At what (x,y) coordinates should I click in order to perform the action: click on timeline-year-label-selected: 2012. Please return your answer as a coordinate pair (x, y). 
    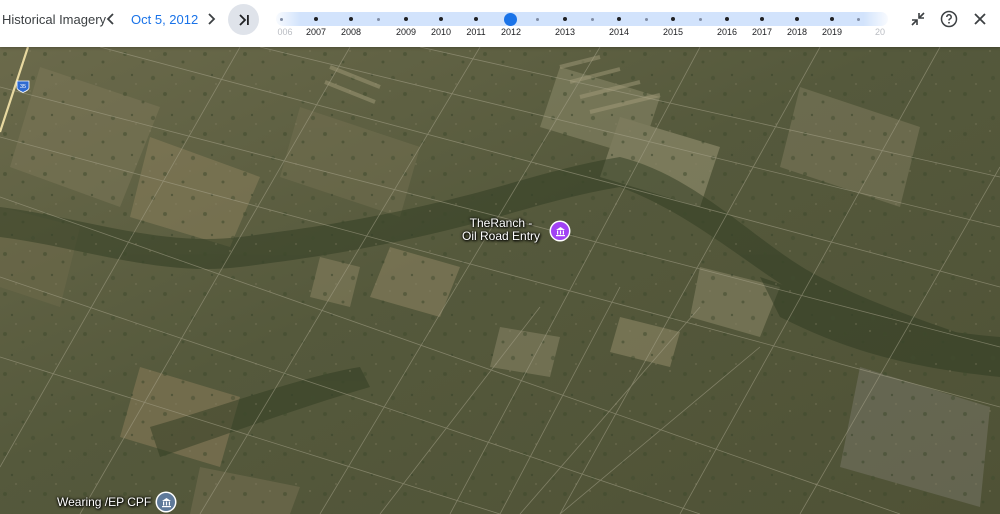
    Looking at the image, I should click on (511, 32).